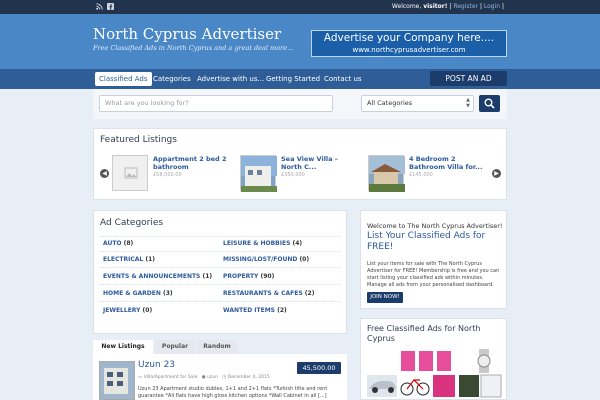  Describe the element at coordinates (415, 387) in the screenshot. I see `bicycle-image` at that location.